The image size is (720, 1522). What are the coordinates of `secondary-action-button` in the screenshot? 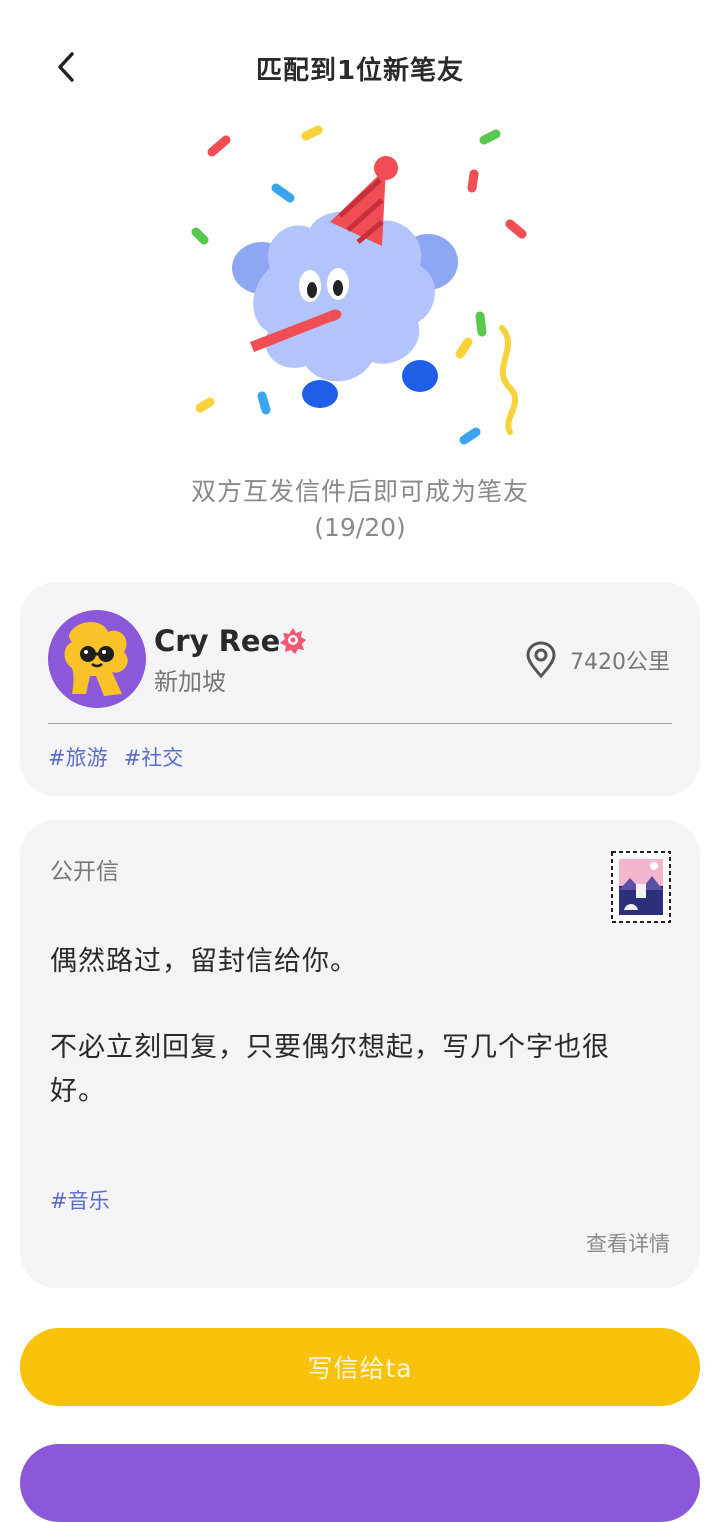 It's located at (360, 1483).